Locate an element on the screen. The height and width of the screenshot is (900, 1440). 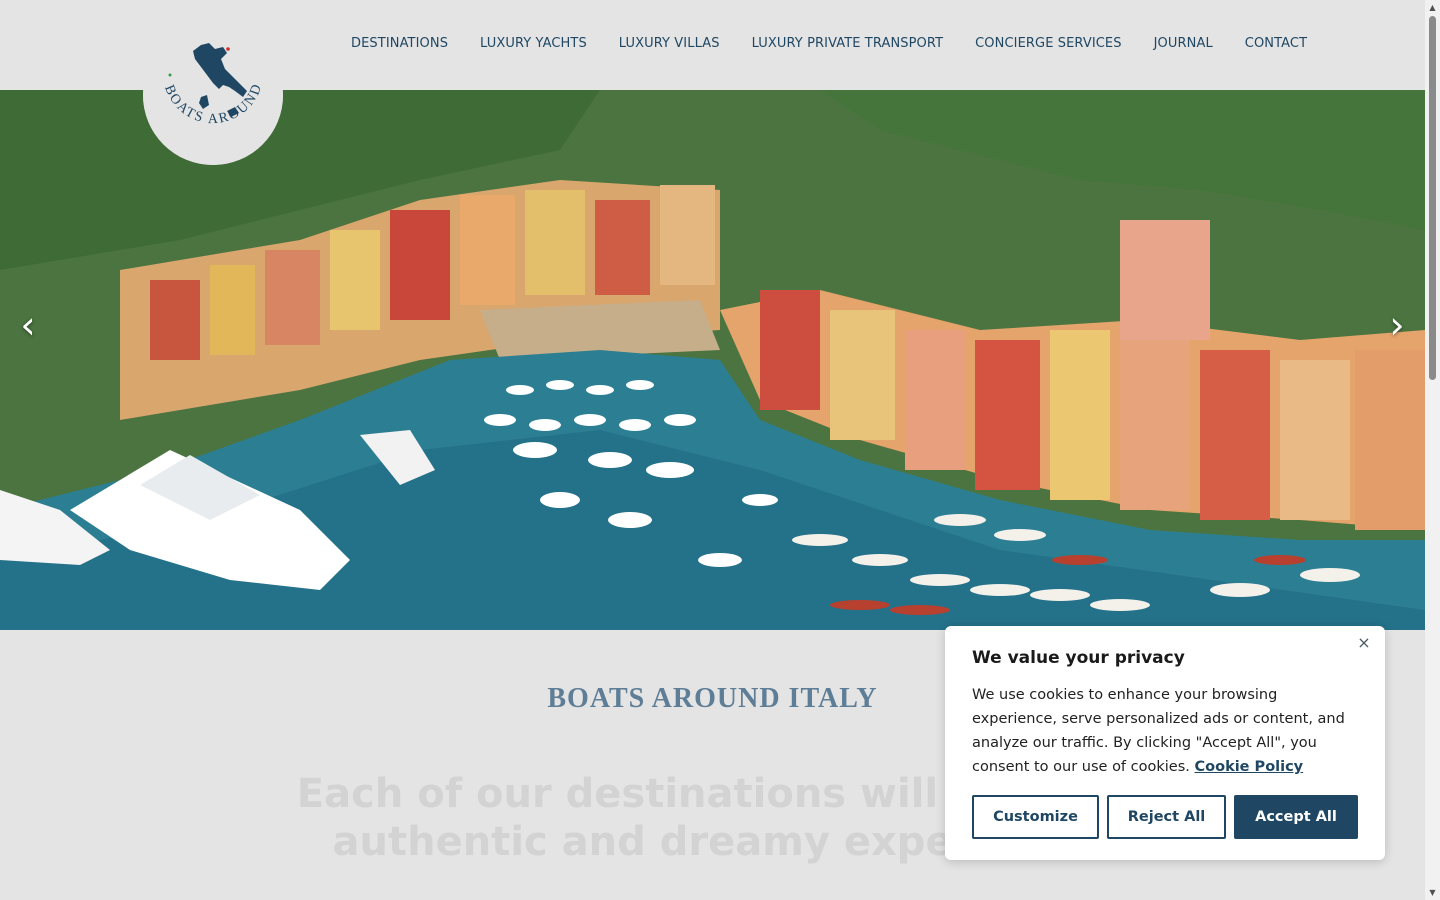
nav-journal: JOURNAL is located at coordinates (1183, 43).